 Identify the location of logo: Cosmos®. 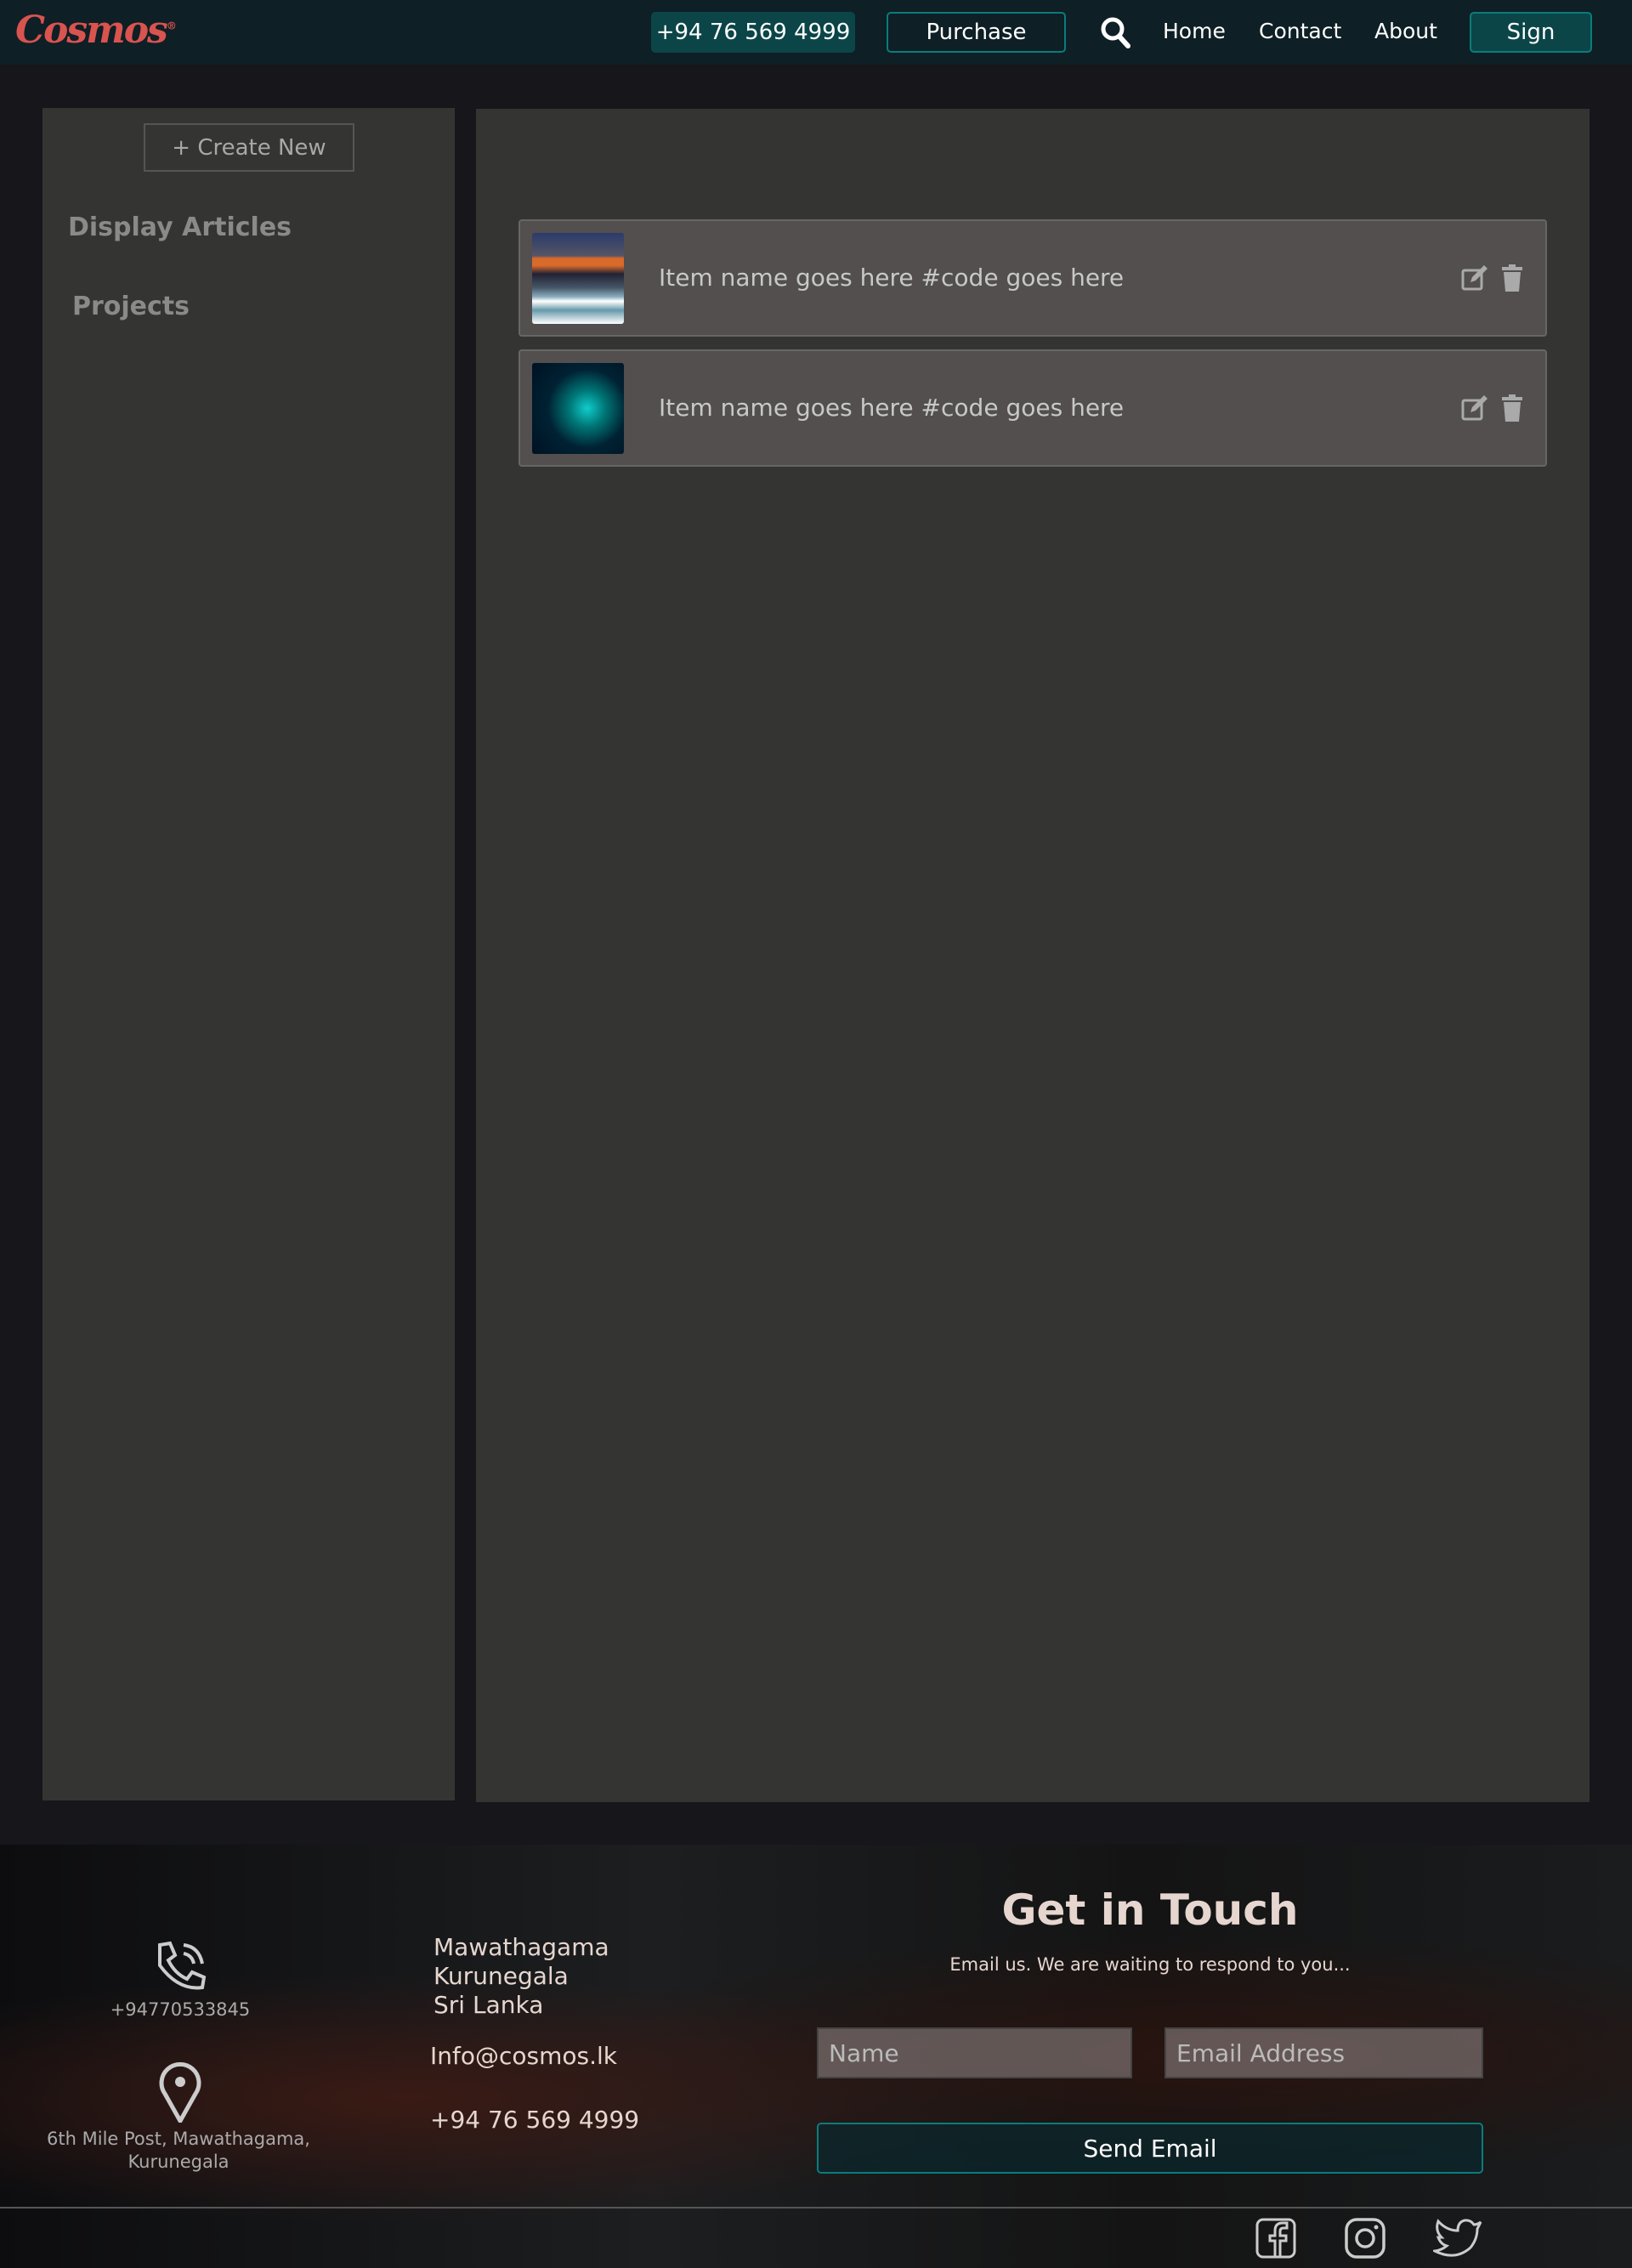
(96, 30).